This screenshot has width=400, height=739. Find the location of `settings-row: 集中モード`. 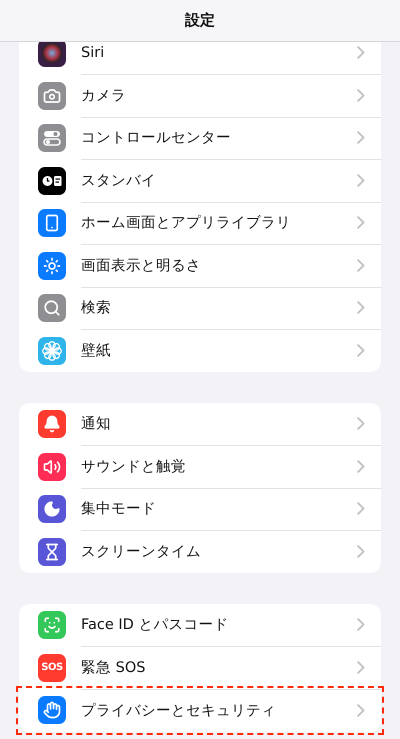

settings-row: 集中モード is located at coordinates (200, 509).